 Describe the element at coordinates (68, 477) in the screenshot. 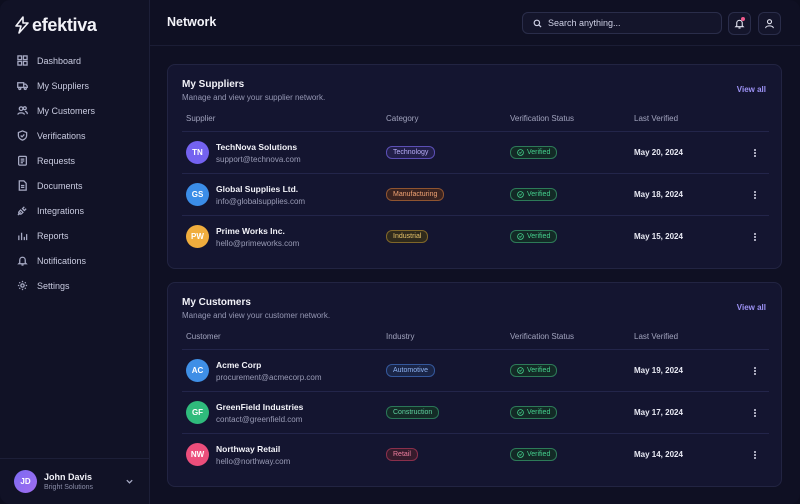

I see `user-name: John Davis` at that location.